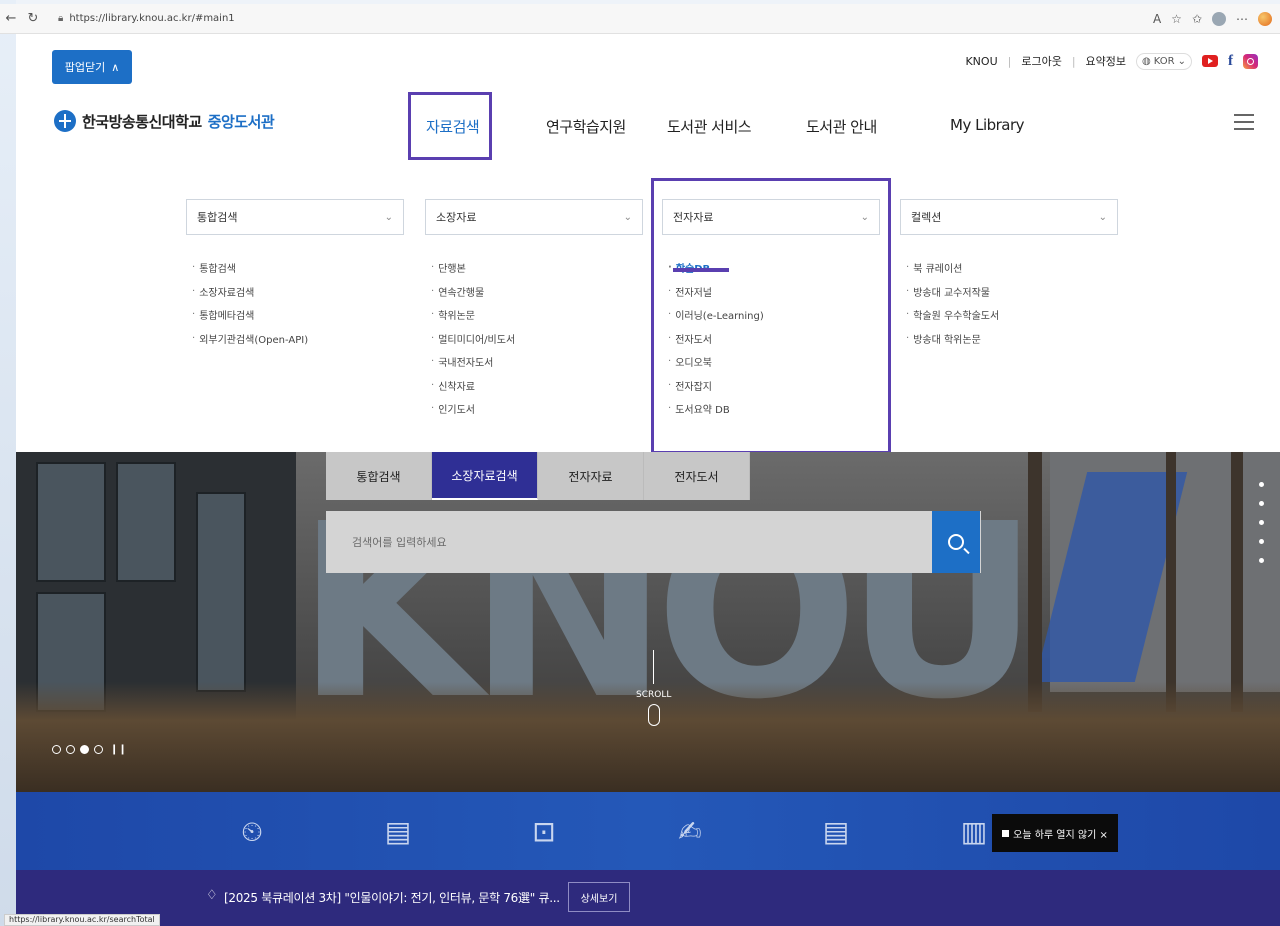  Describe the element at coordinates (654, 695) in the screenshot. I see `scroll-label: SCROLL` at that location.